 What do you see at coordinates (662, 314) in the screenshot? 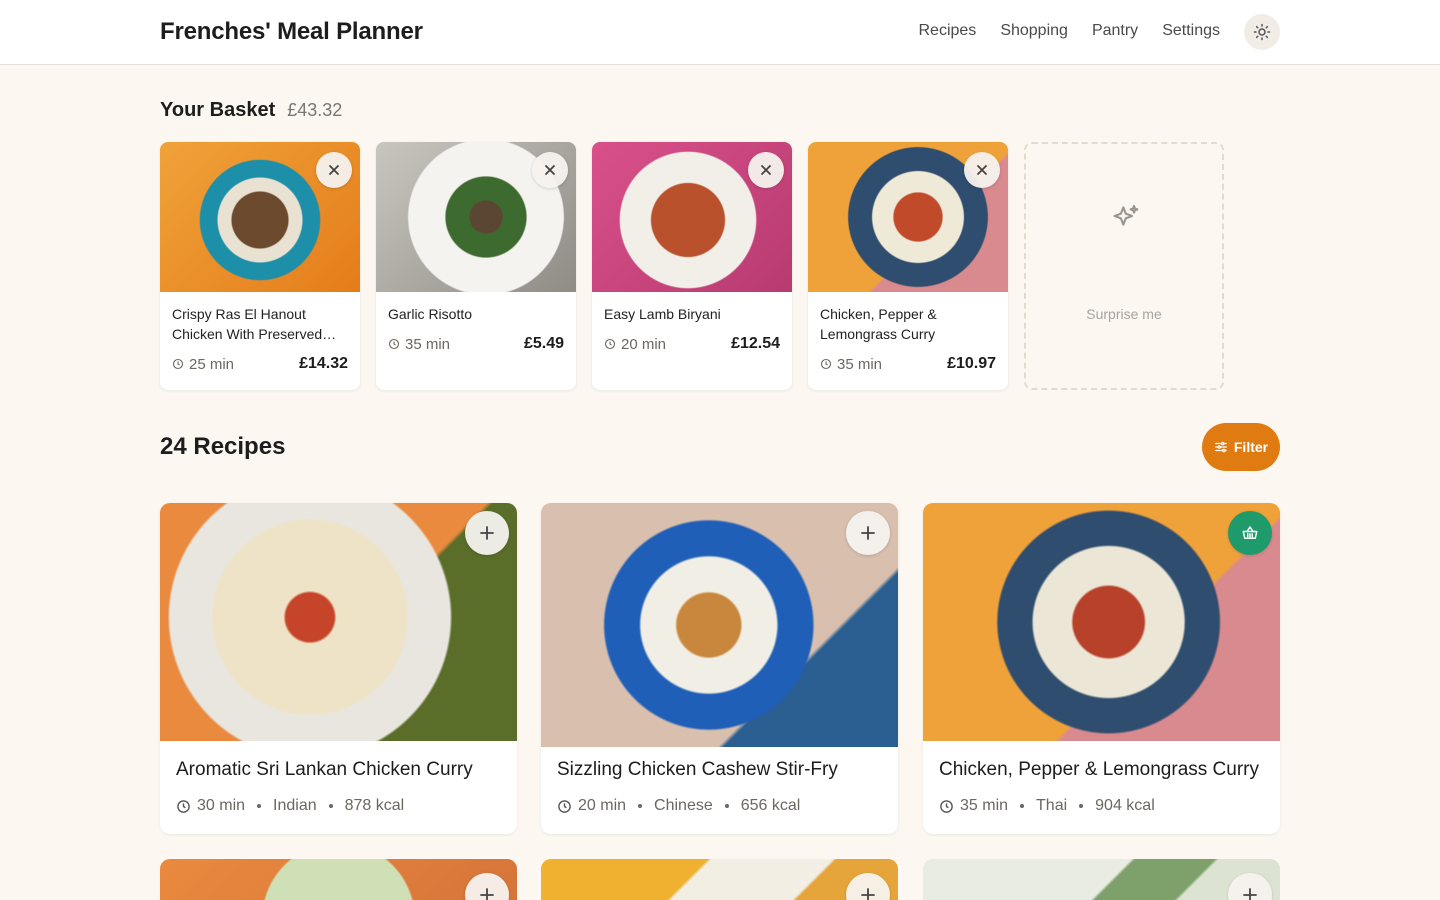
I see `basket-item-name: Easy Lamb Biryani` at bounding box center [662, 314].